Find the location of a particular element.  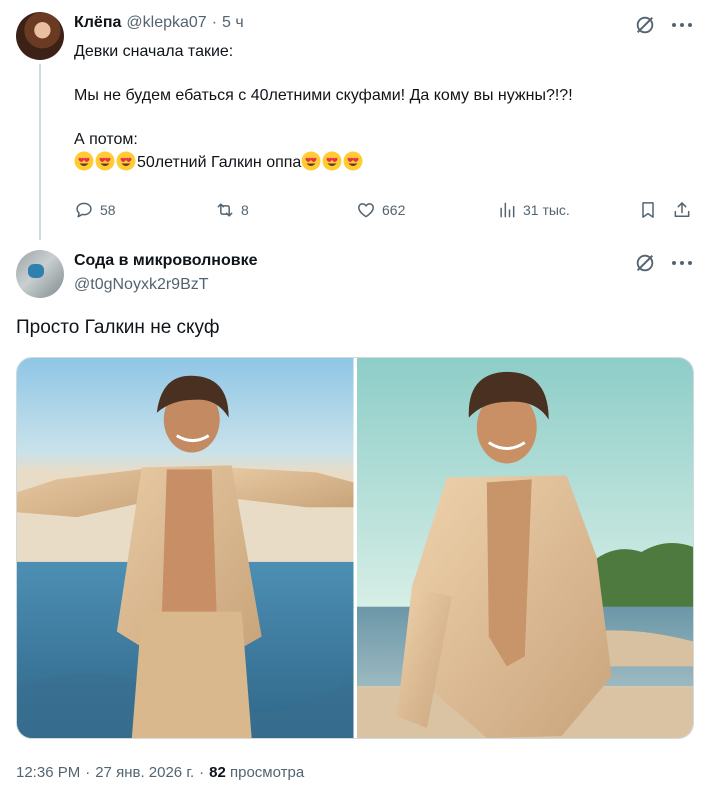

tweet-time: 5 ч is located at coordinates (233, 23).